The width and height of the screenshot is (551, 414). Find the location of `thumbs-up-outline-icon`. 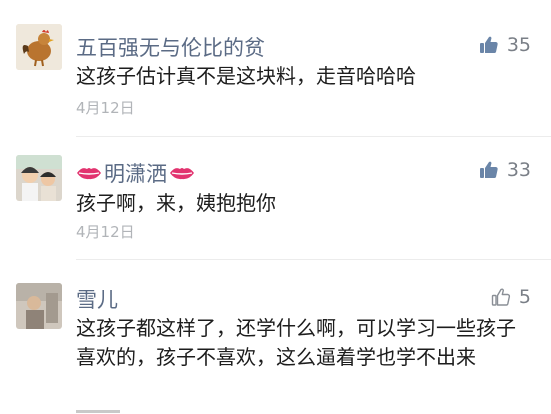

thumbs-up-outline-icon is located at coordinates (500, 297).